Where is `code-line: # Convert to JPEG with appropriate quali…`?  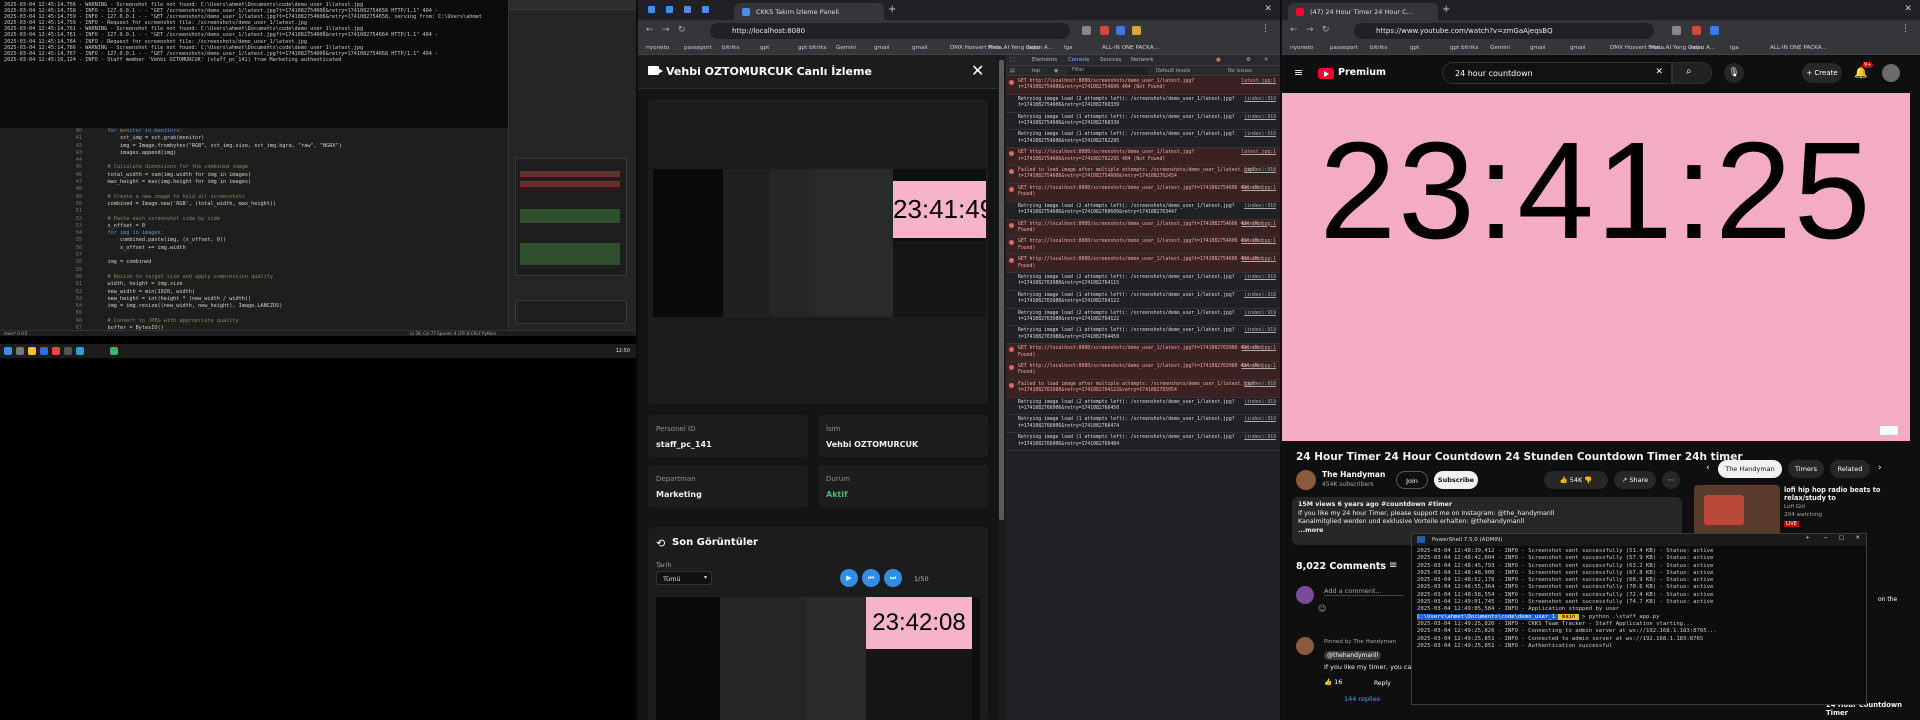
code-line: # Convert to JPEG with appropriate quali… is located at coordinates (300, 321).